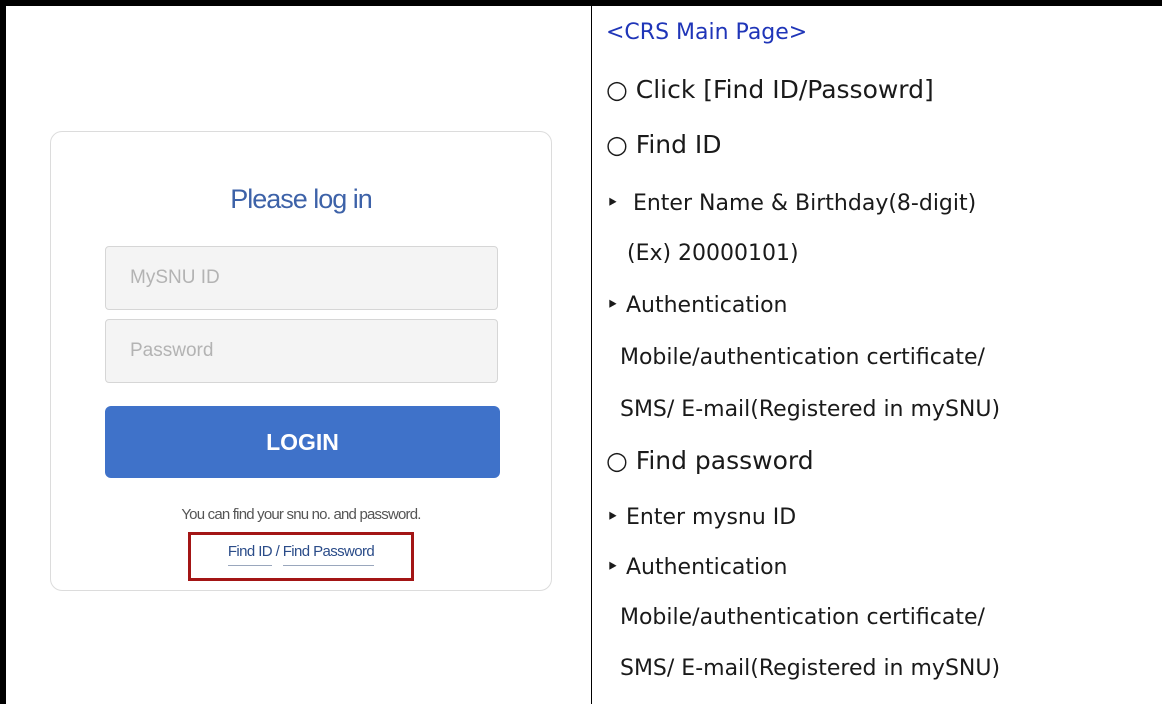  I want to click on help-text: You can find your snu no. and password., so click(301, 514).